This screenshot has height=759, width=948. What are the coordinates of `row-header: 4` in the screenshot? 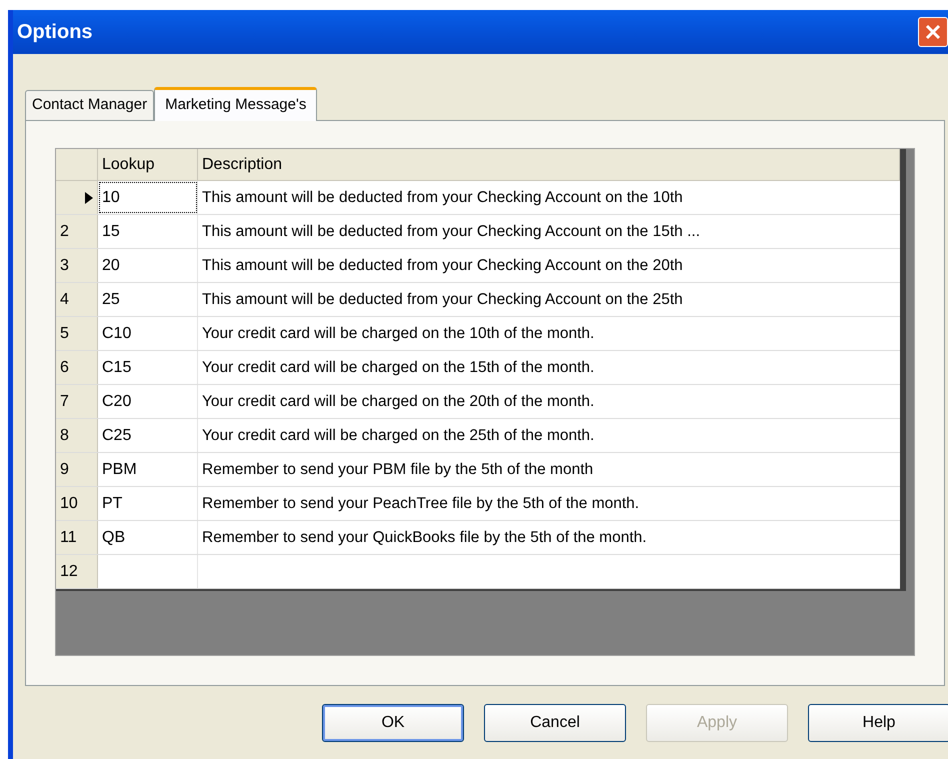 It's located at (77, 299).